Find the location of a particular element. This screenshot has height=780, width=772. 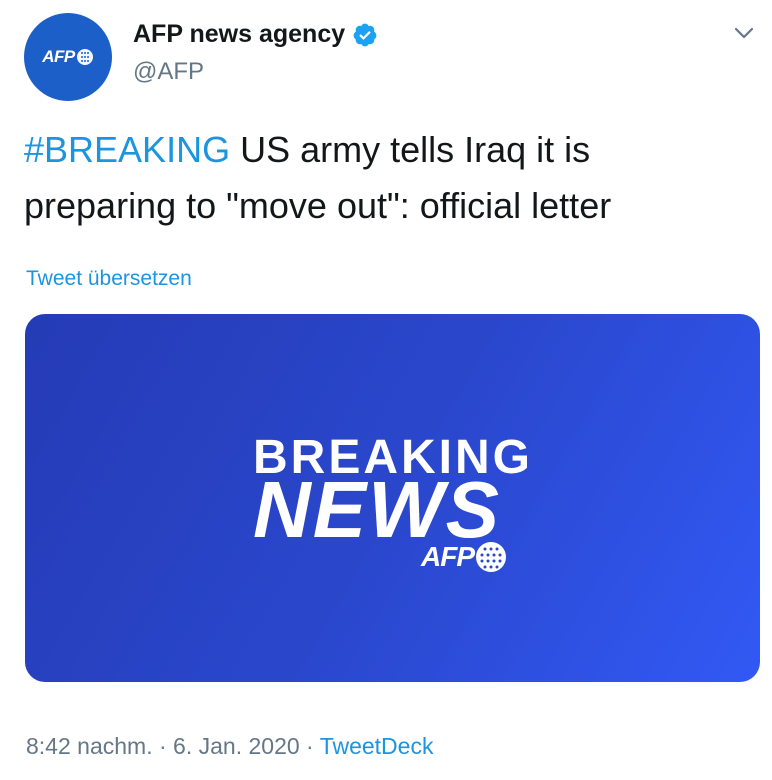

afp-logo: AFP is located at coordinates (68, 57).